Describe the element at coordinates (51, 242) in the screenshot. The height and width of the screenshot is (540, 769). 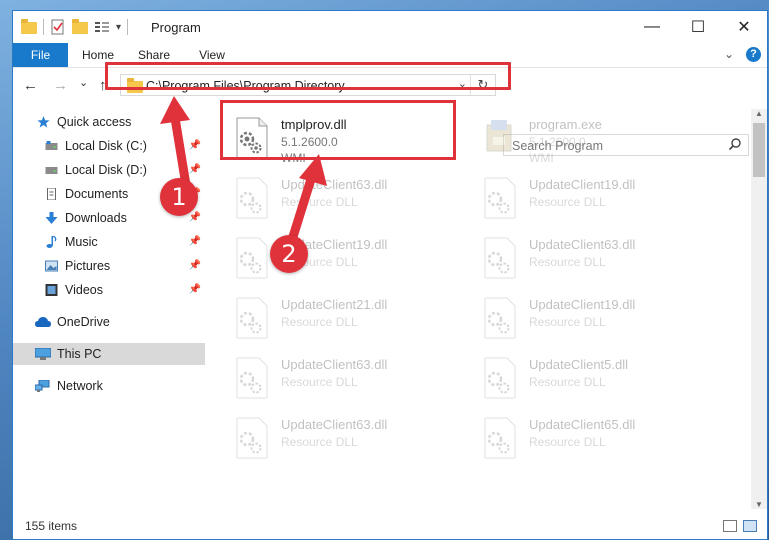
I see `music-icon` at that location.